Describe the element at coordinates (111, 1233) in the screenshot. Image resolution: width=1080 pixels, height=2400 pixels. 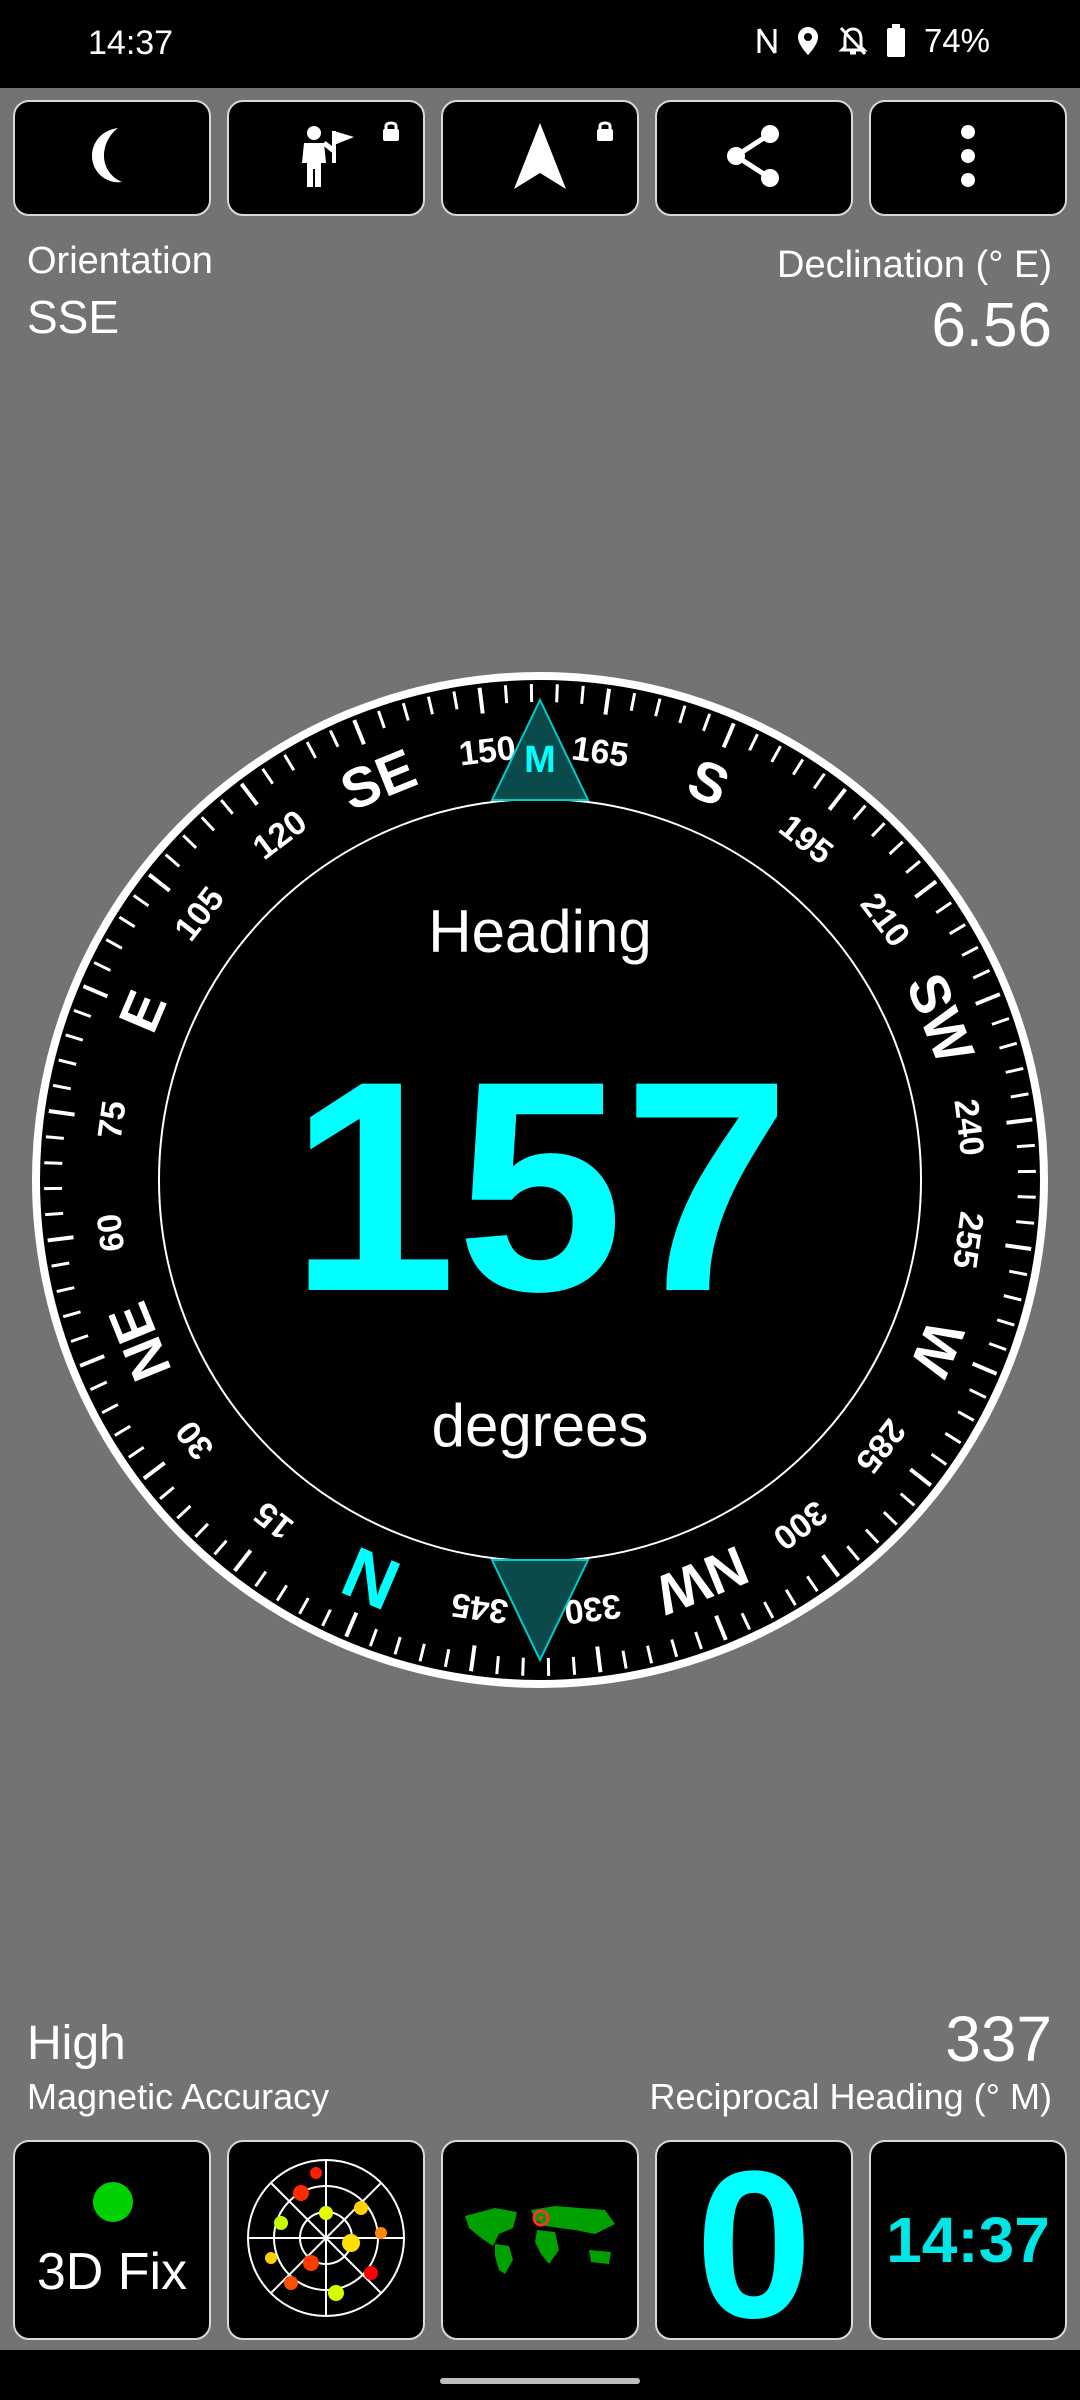
I see `compass-label-60: 60` at that location.